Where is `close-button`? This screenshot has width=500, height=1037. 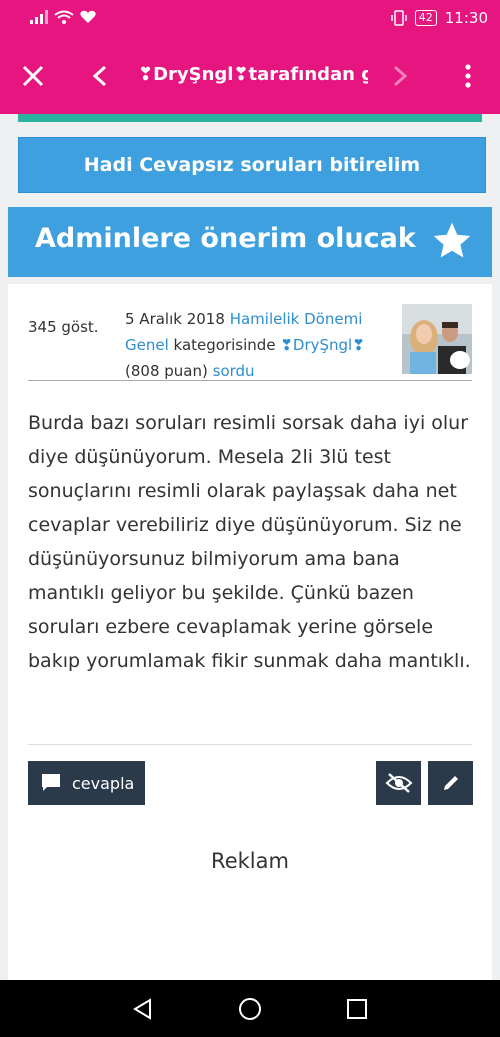 close-button is located at coordinates (33, 76).